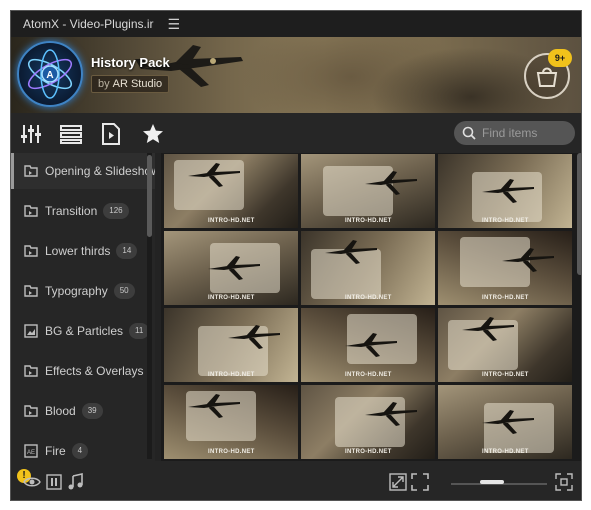 The height and width of the screenshot is (510, 591). Describe the element at coordinates (579, 214) in the screenshot. I see `grid-scrollbar-thumb` at that location.